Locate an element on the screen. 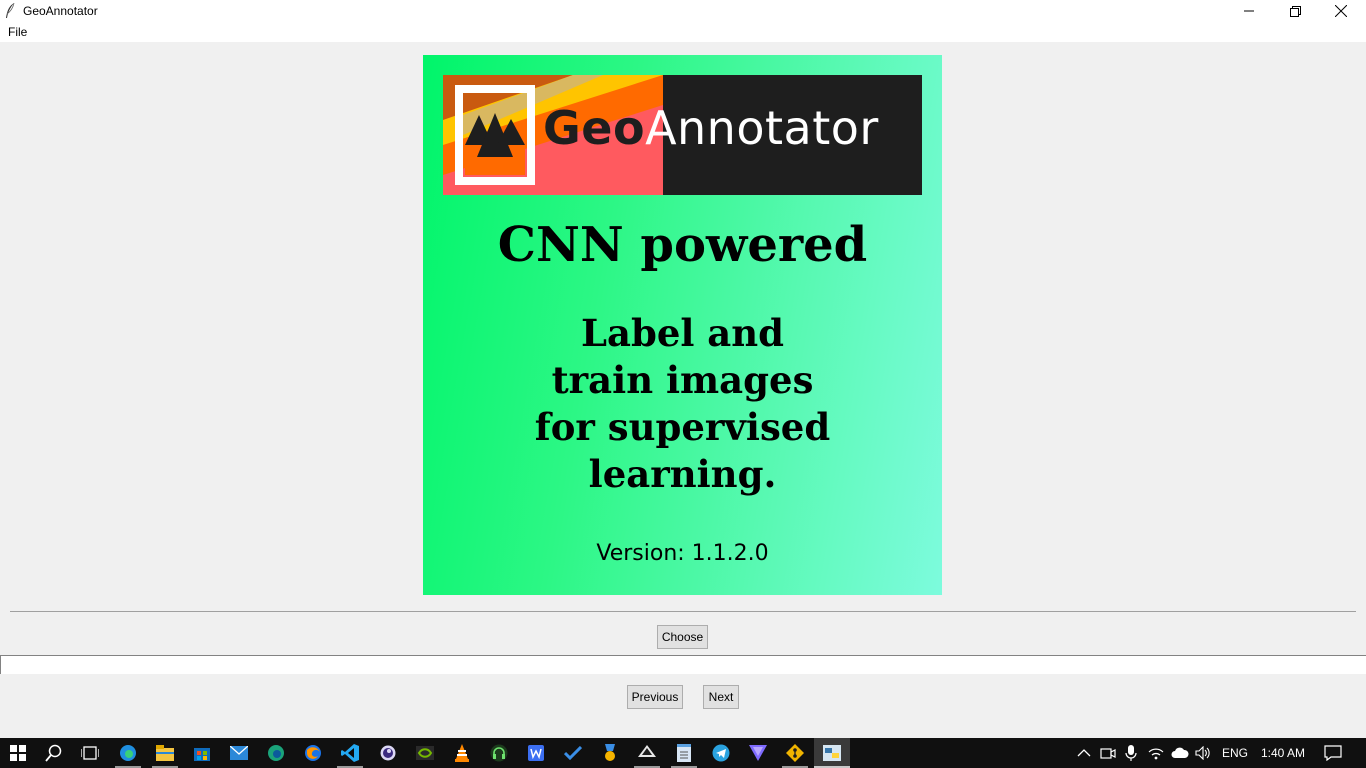  tagline-line: Label and is located at coordinates (682, 333).